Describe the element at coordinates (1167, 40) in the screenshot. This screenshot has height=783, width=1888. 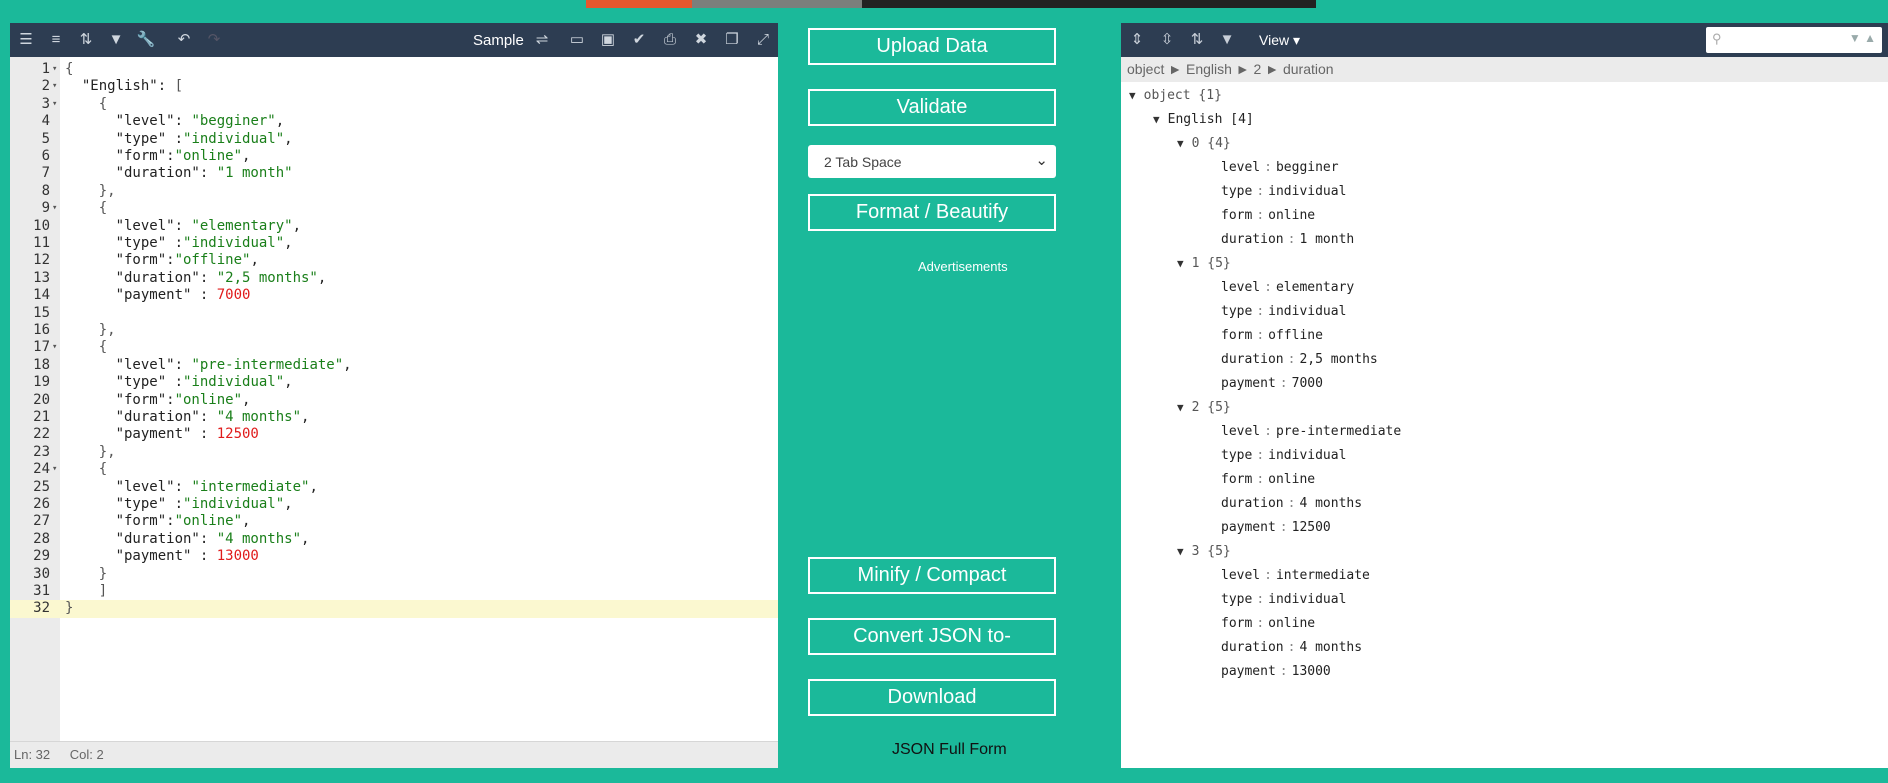
I see `collapse-all-icon: ⇳` at that location.